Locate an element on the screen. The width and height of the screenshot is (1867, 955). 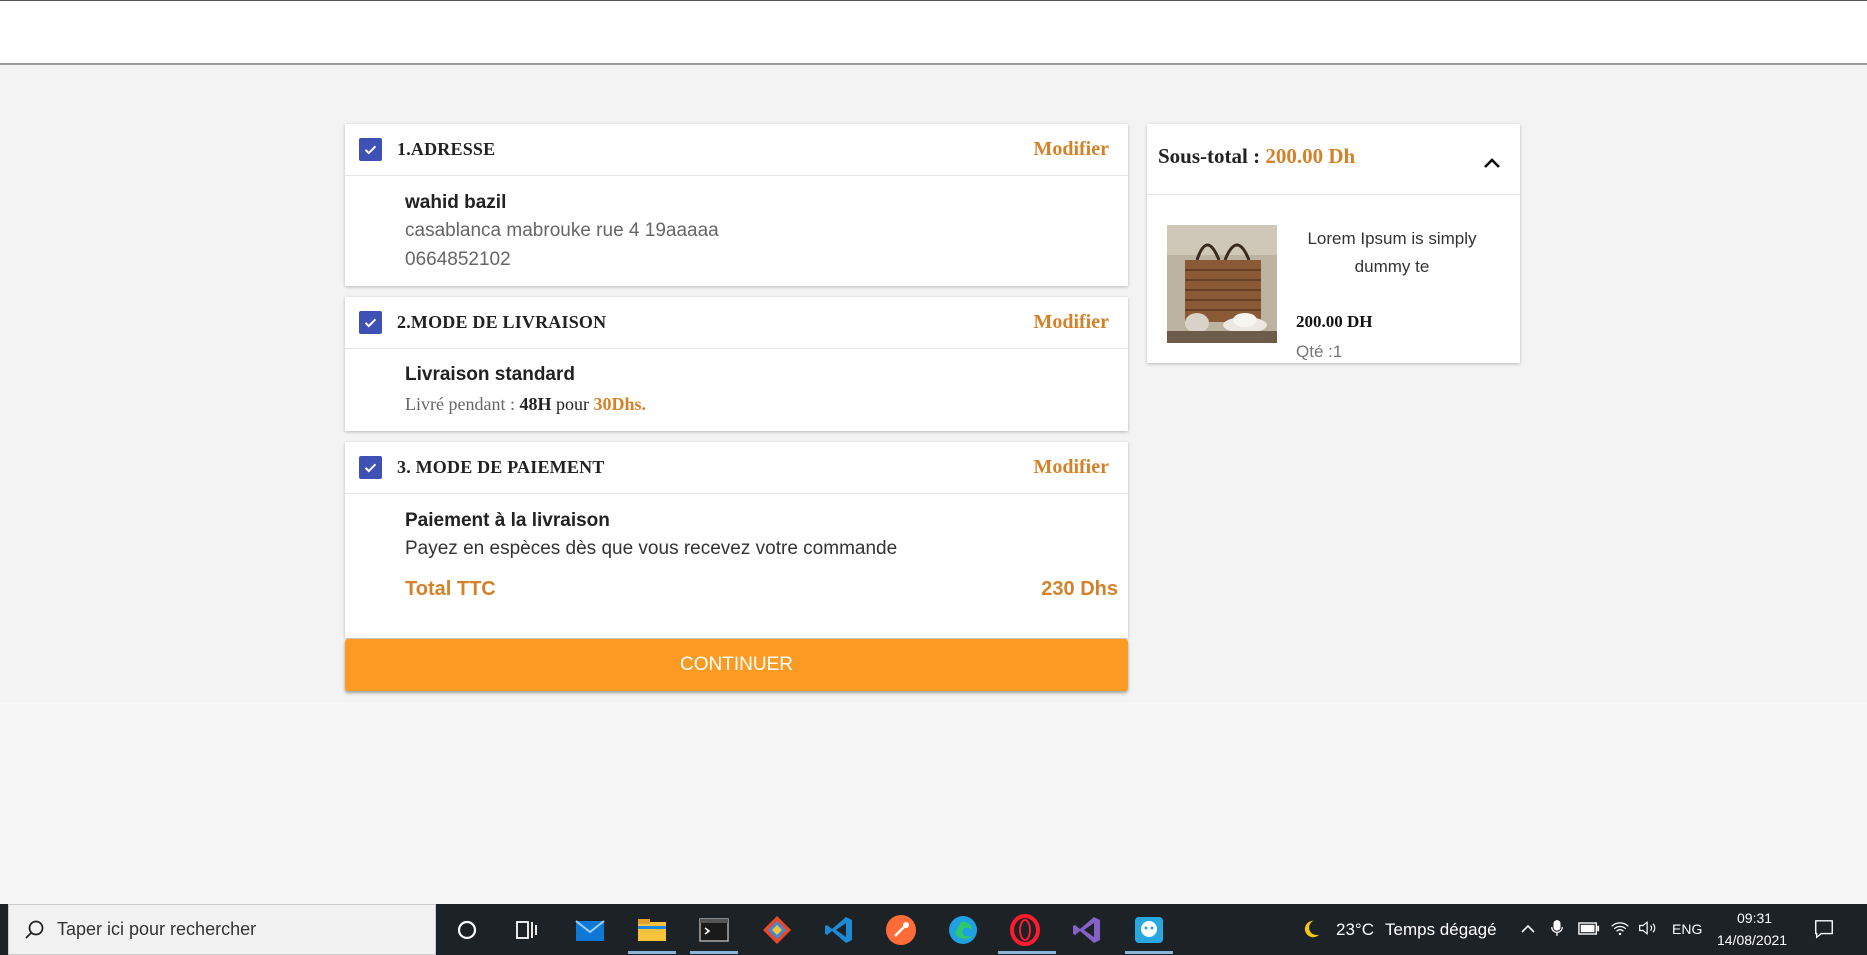
weather-temperature: 23°C is located at coordinates (1355, 930).